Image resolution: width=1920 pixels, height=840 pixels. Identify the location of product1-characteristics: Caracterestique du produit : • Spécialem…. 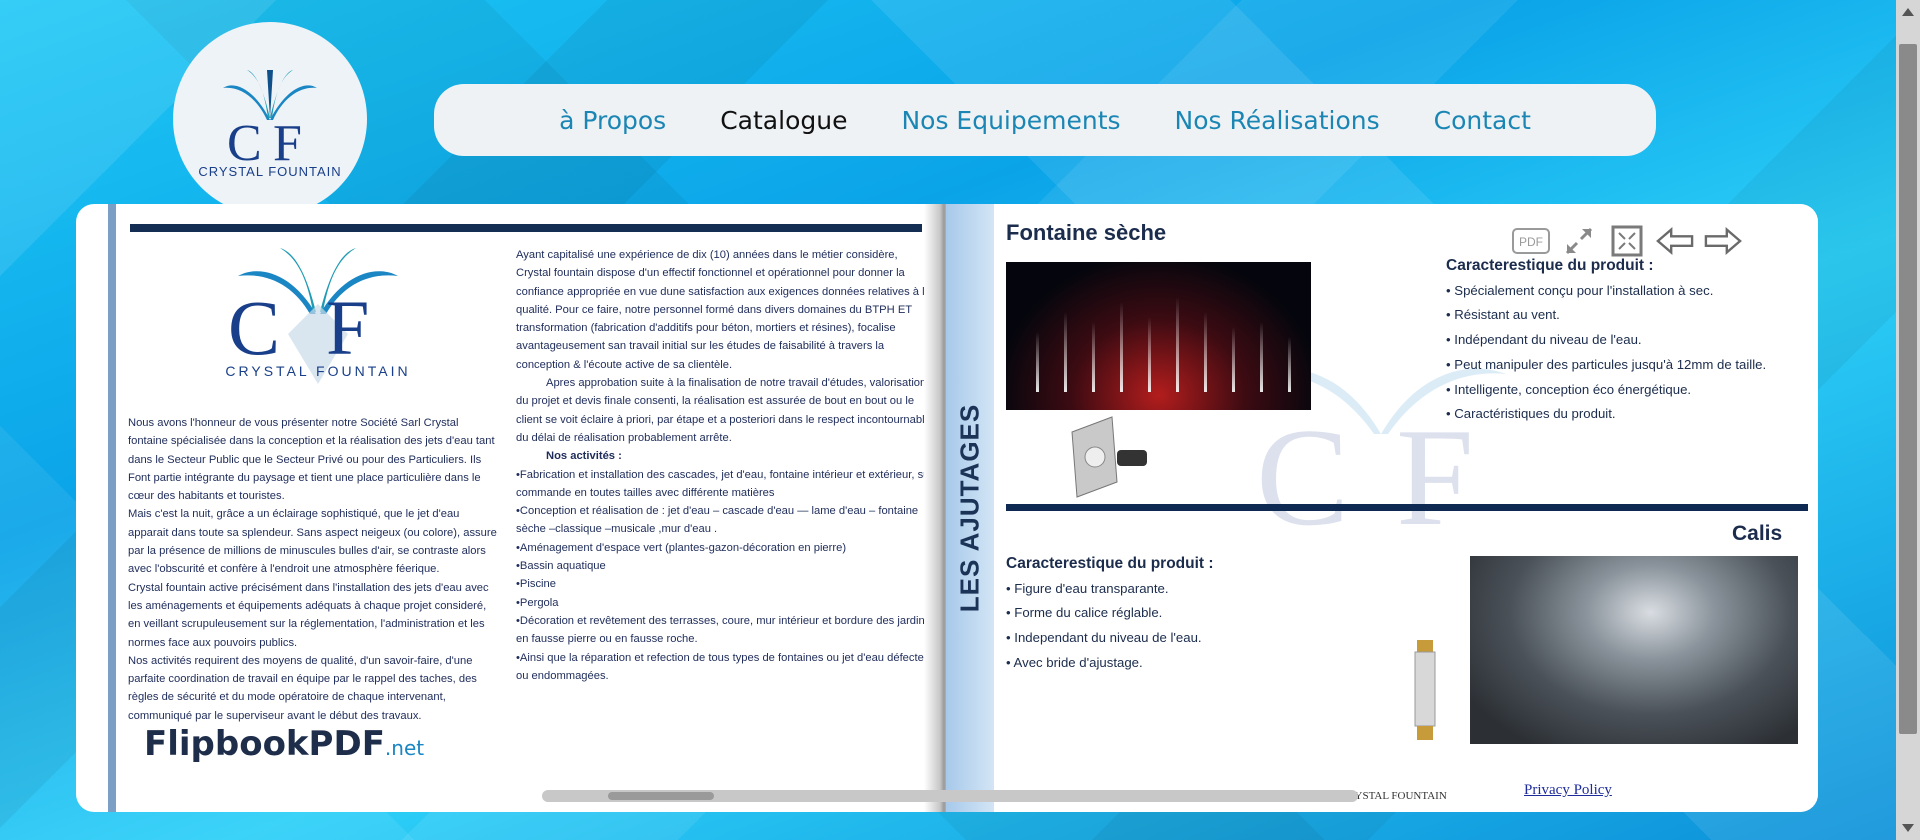
(1632, 340).